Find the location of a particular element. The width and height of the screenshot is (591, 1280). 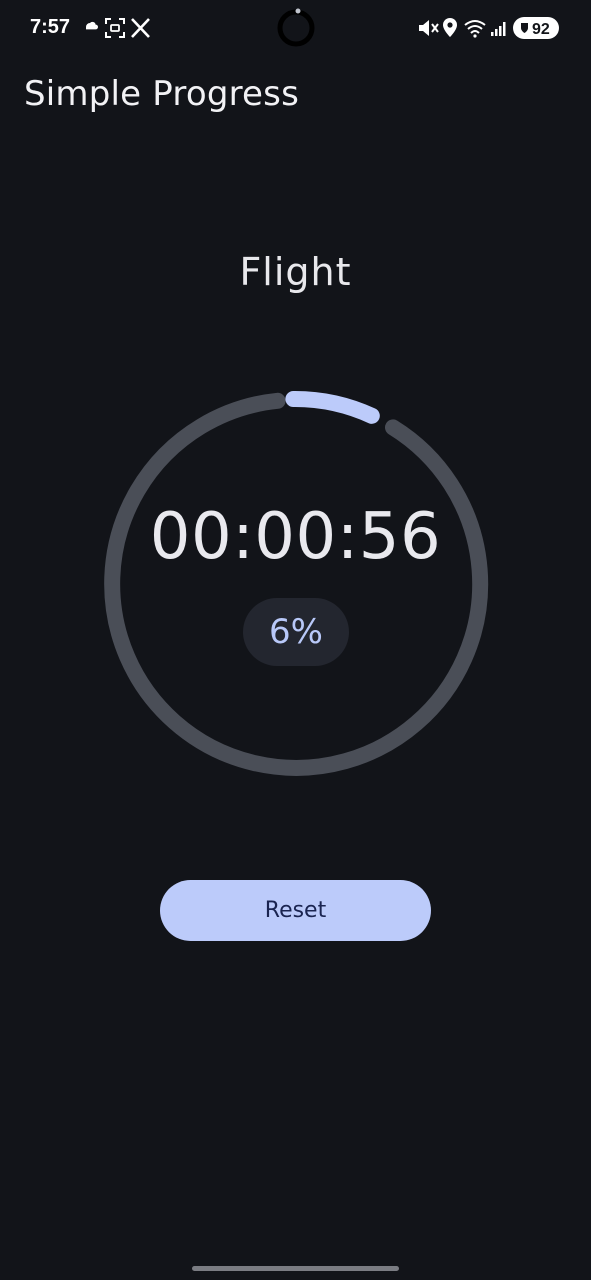

reset-button-label: Reset is located at coordinates (295, 910).